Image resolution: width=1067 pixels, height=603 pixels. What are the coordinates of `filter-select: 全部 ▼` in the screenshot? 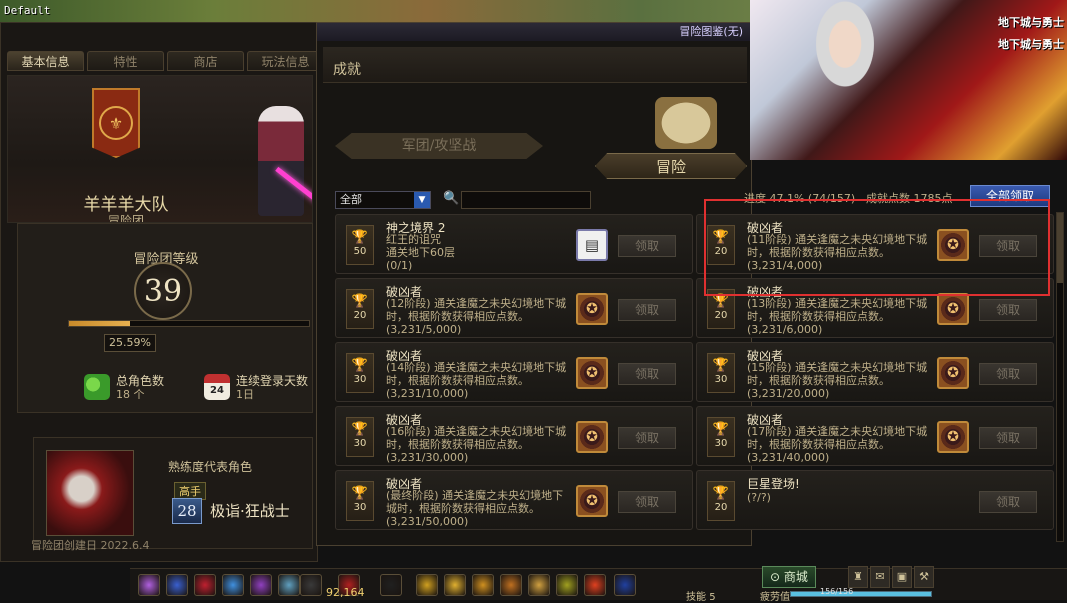 It's located at (383, 200).